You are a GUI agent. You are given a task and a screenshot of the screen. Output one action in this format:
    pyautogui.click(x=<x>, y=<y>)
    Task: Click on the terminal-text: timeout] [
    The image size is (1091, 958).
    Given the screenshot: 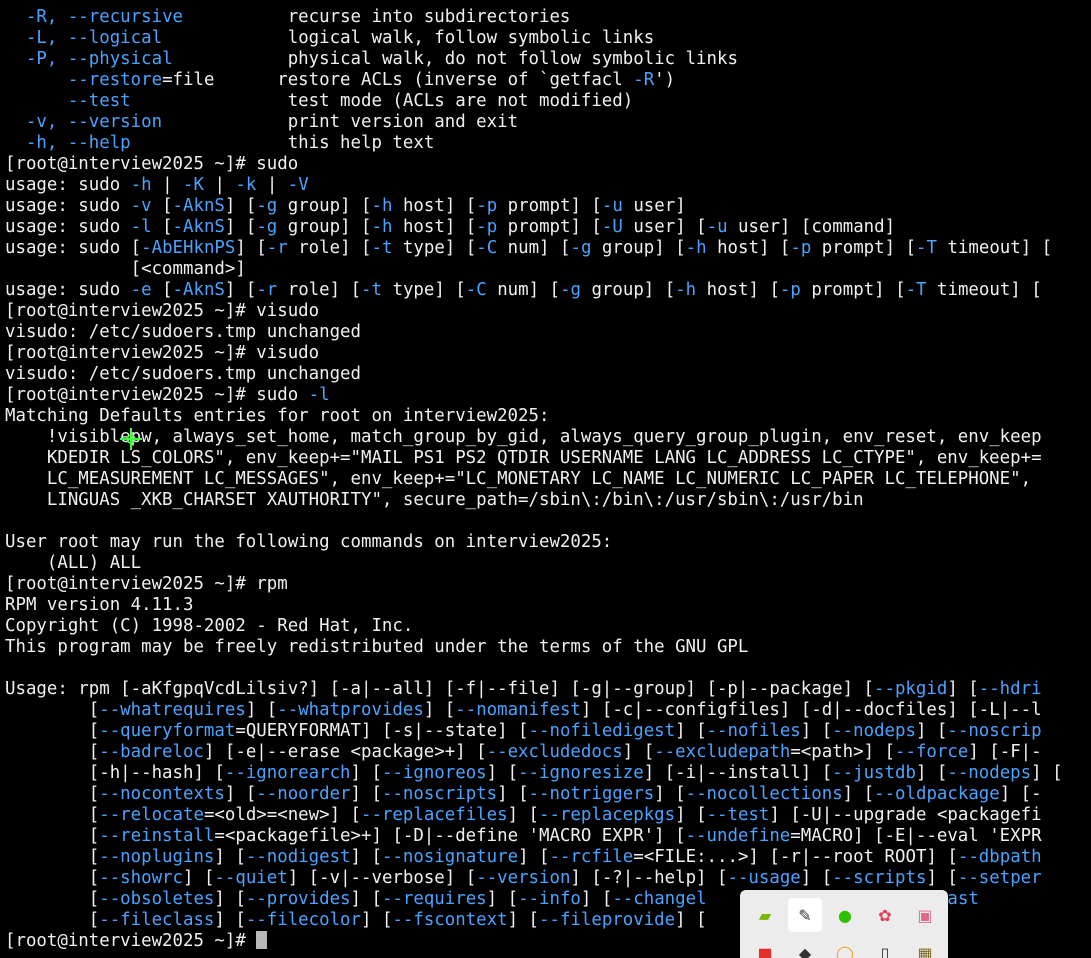 What is the action you would take?
    pyautogui.click(x=994, y=248)
    